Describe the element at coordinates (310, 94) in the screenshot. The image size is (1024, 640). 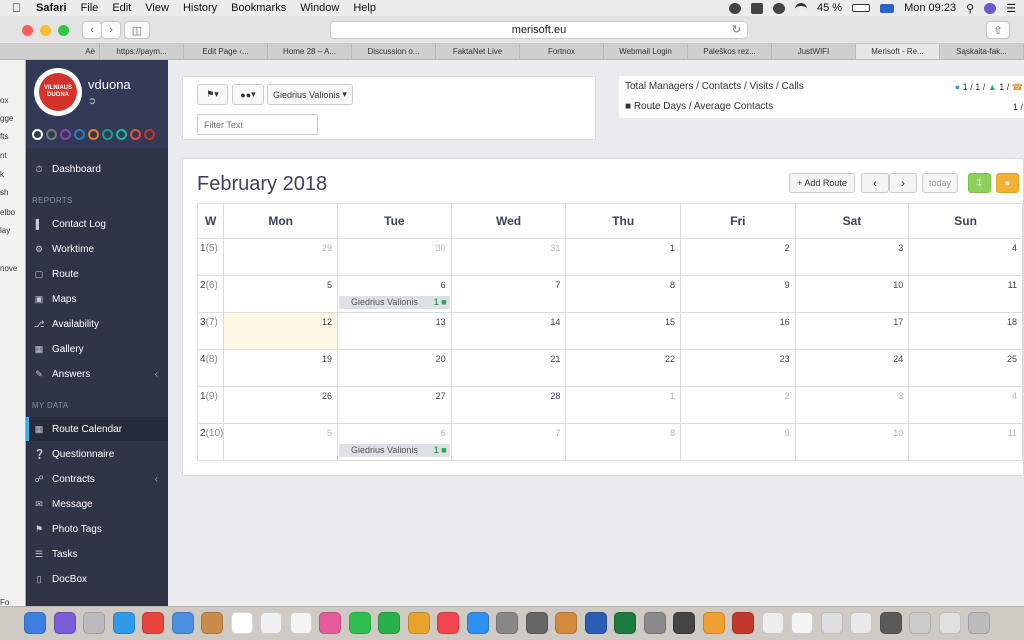
I see `user-select-dropdown: Giedrius Valionis ▾` at that location.